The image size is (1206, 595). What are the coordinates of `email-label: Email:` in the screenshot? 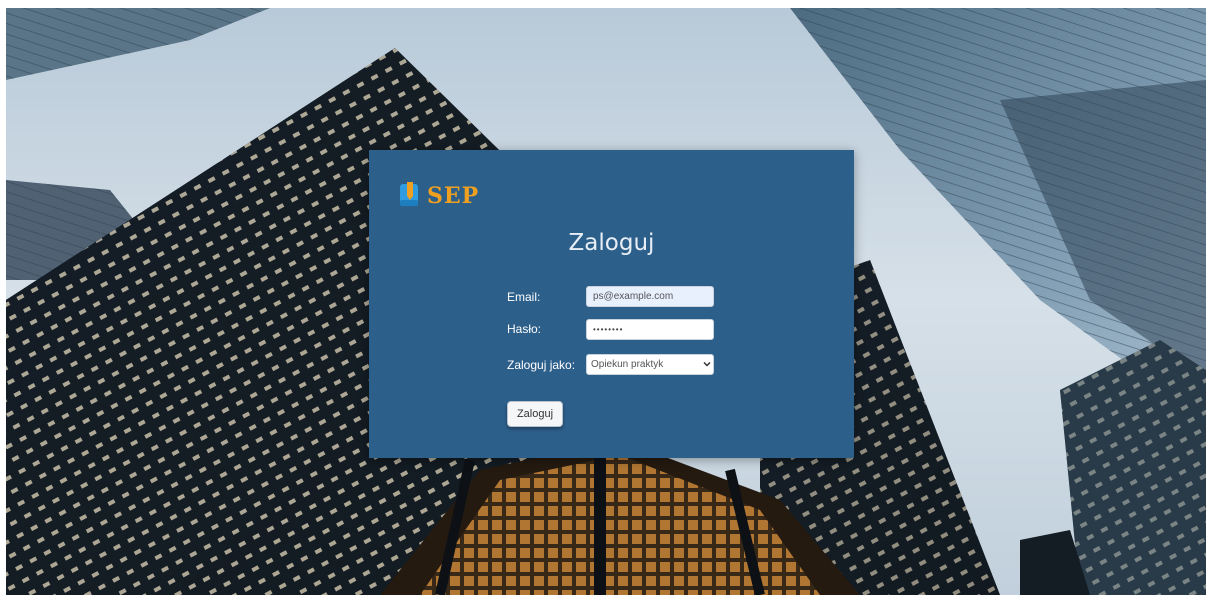 It's located at (524, 297).